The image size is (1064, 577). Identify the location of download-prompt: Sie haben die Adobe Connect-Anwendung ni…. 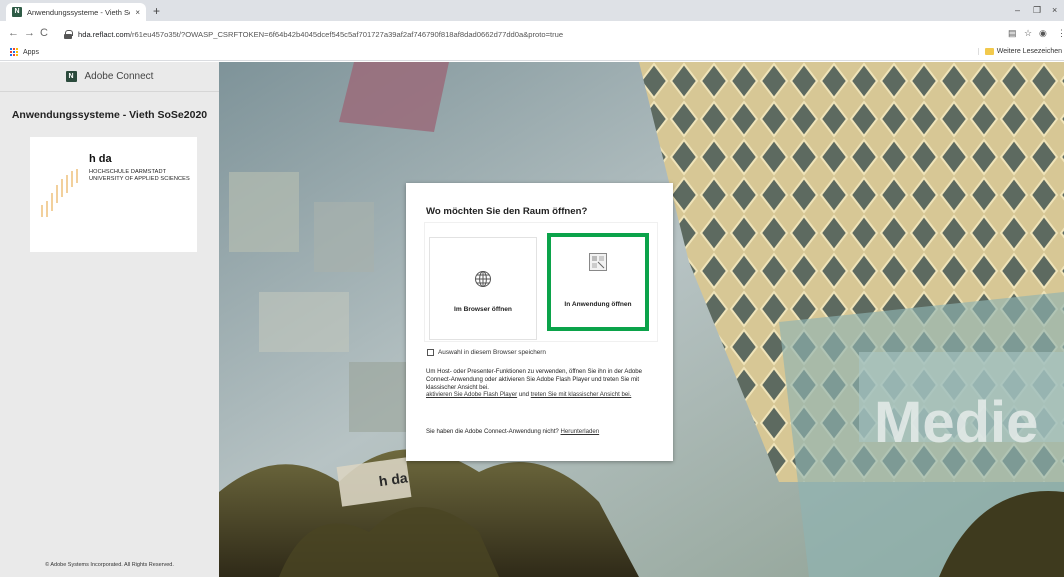
(513, 431).